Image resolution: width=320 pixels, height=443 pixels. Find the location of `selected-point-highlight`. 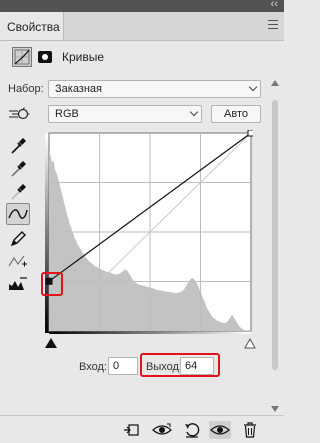

selected-point-highlight is located at coordinates (52, 284).